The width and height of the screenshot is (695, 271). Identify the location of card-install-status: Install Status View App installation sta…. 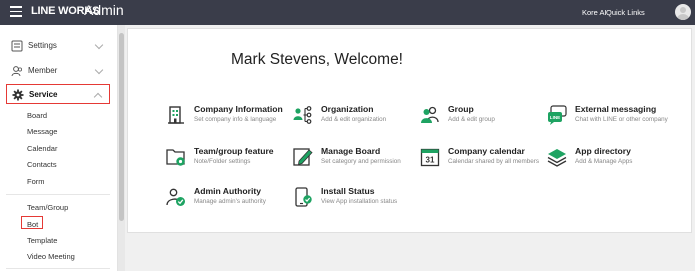
(354, 203).